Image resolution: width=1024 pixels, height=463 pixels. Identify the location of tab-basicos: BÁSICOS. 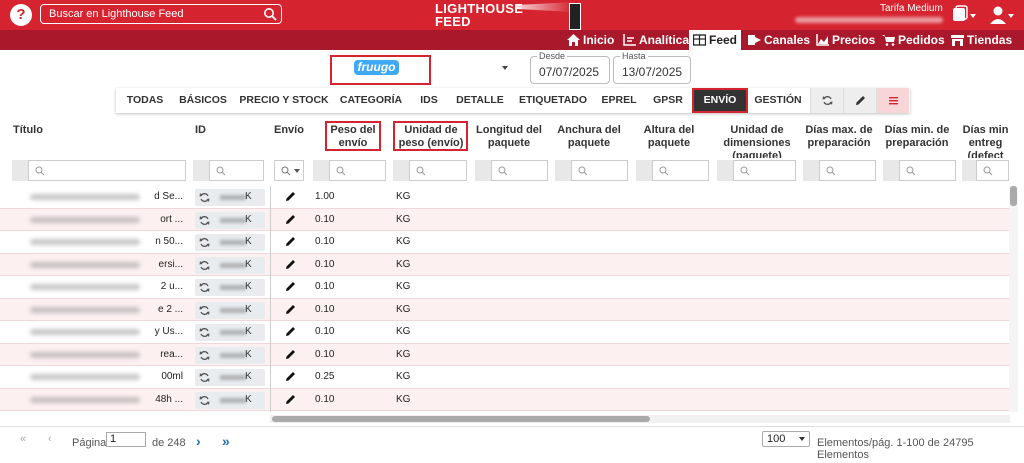
(203, 100).